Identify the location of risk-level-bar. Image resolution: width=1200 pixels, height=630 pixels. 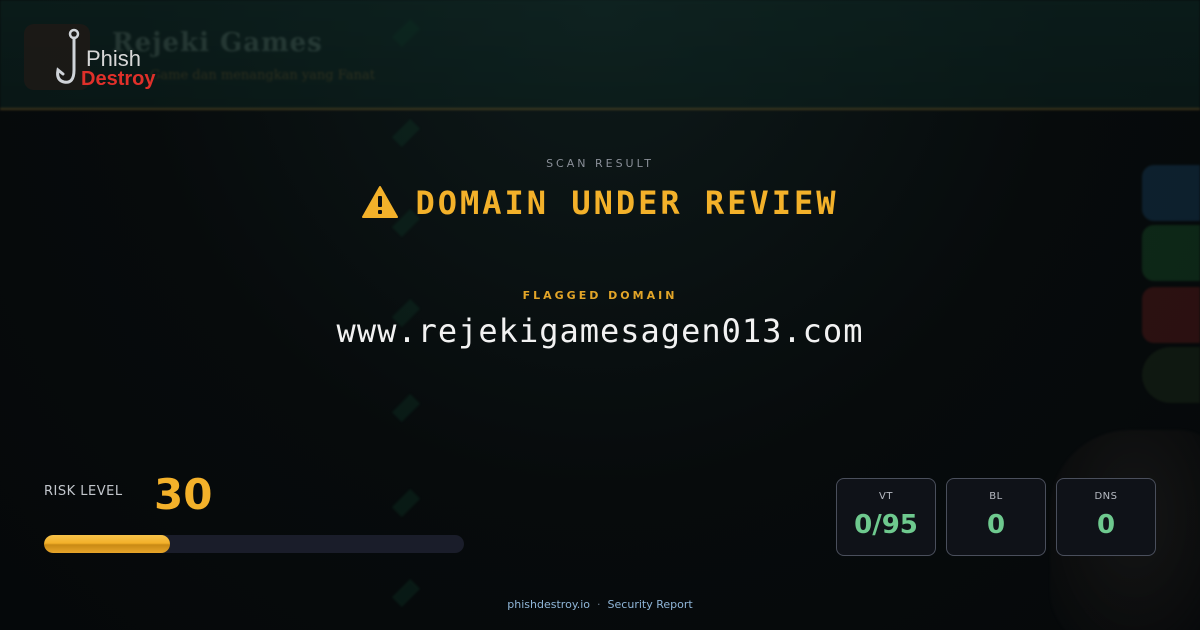
(254, 544).